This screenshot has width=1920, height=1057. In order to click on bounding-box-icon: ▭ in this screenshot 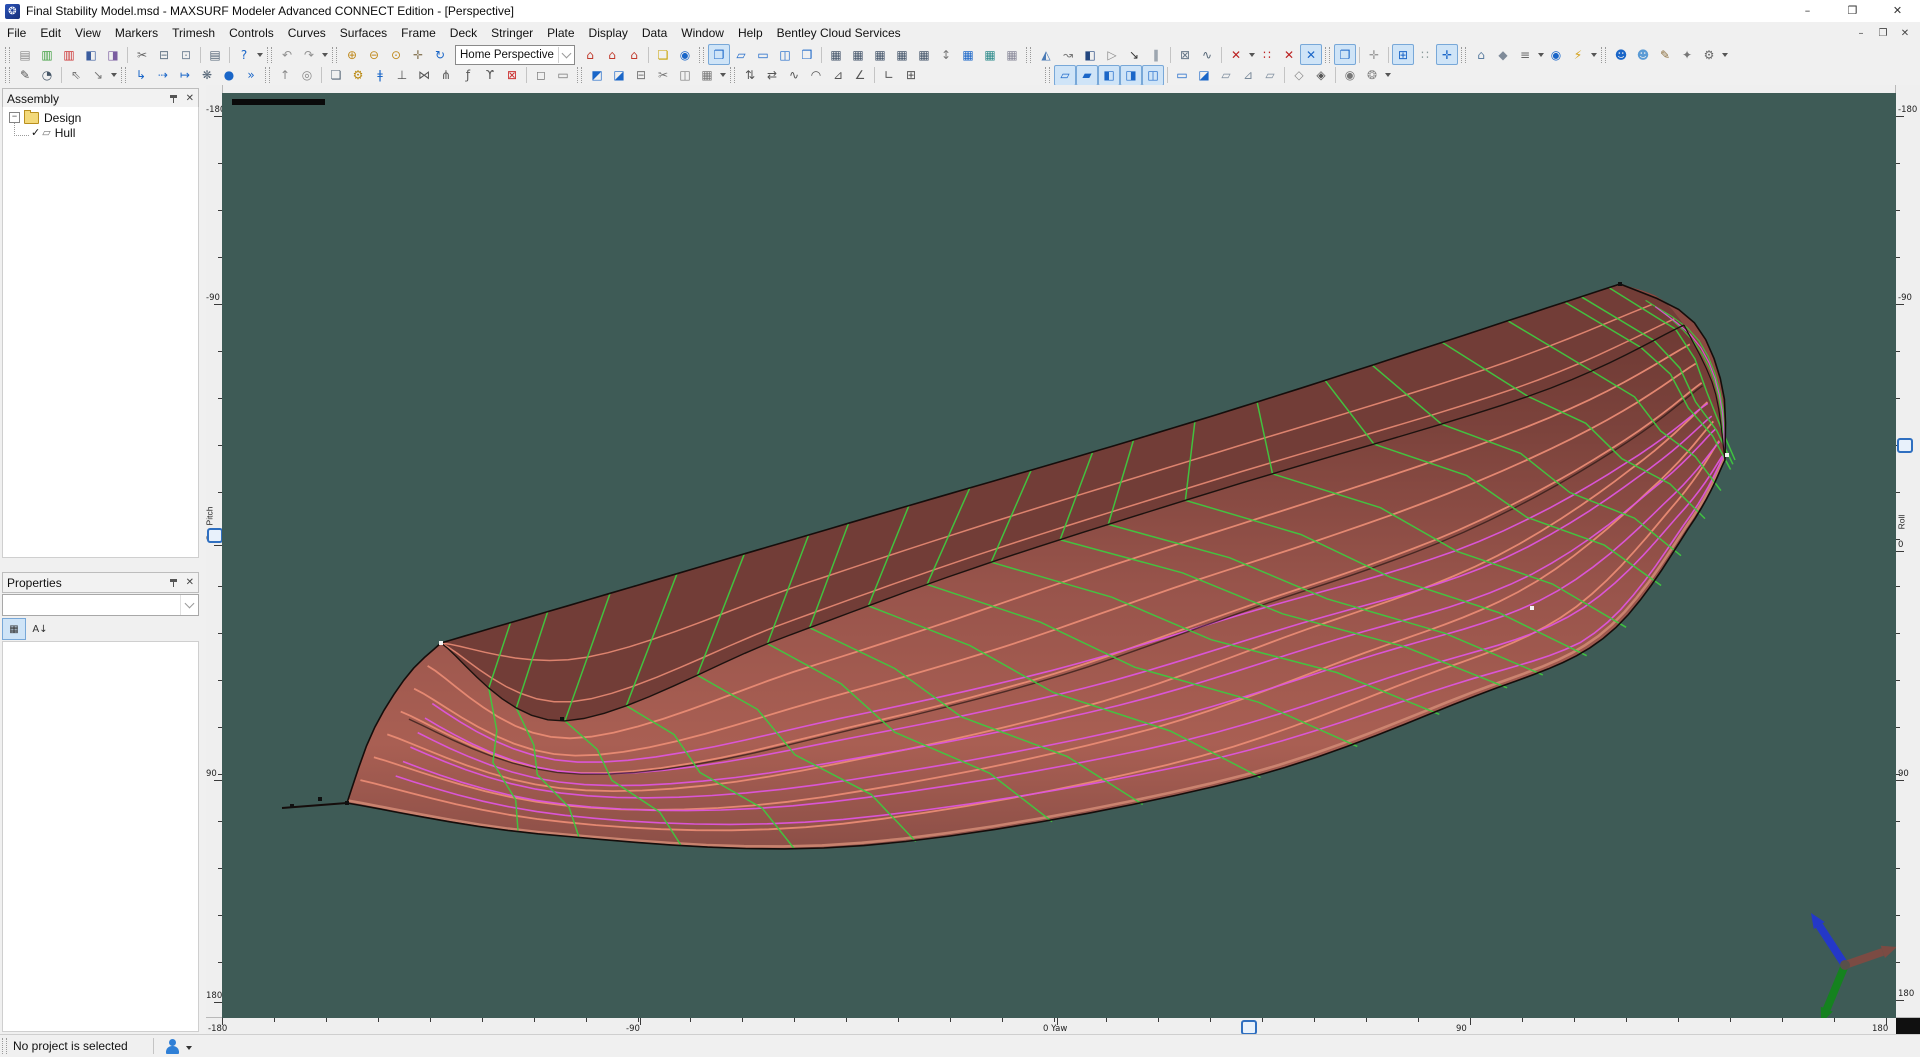, I will do `click(563, 75)`.